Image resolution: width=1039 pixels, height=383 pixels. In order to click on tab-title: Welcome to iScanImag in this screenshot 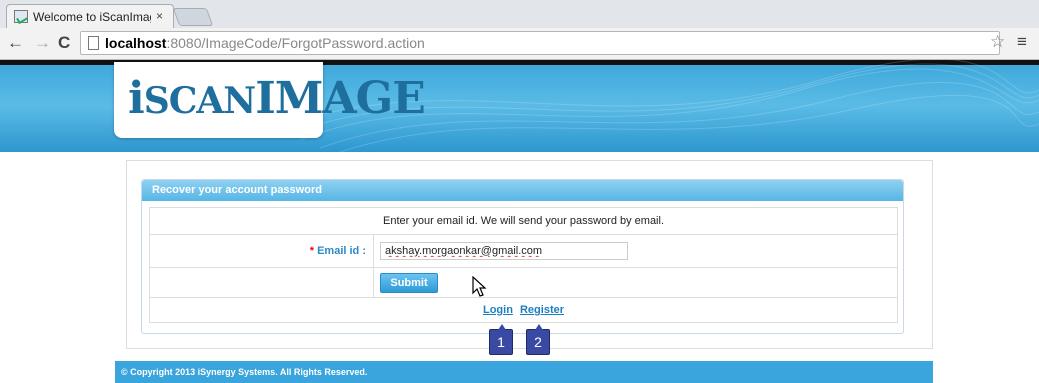, I will do `click(92, 16)`.